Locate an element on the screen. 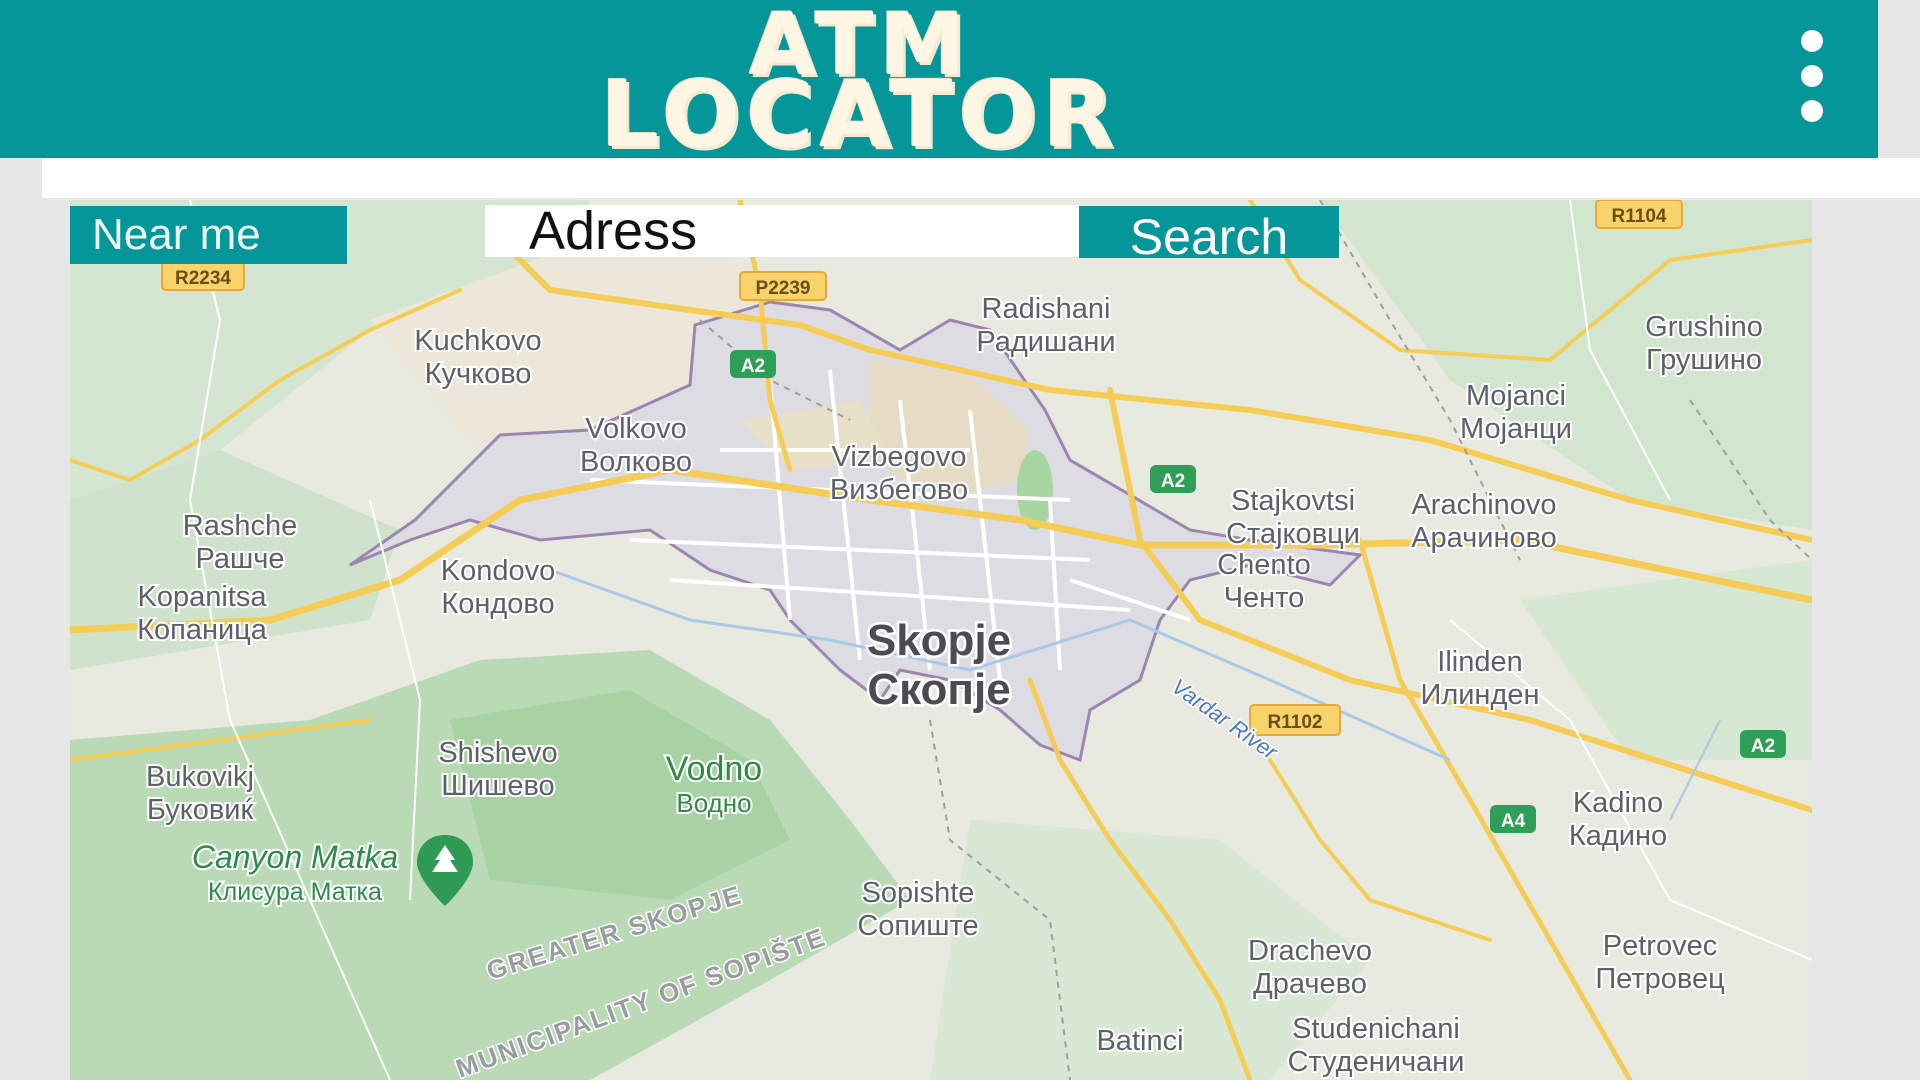  place-volkovo-cyr: Волково is located at coordinates (636, 462).